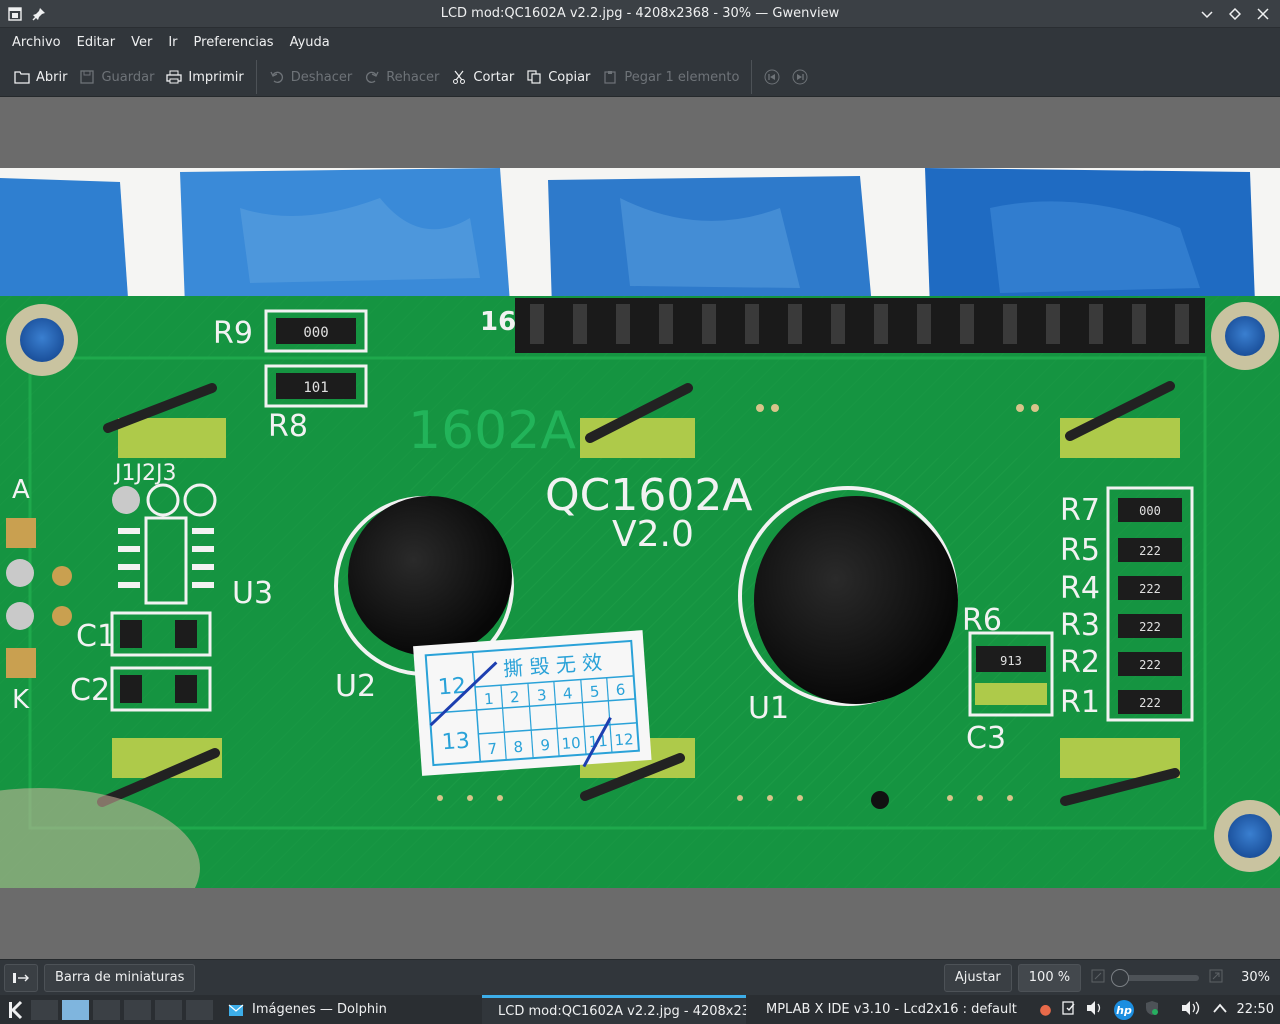 The height and width of the screenshot is (1024, 1280). I want to click on save-icon, so click(87, 77).